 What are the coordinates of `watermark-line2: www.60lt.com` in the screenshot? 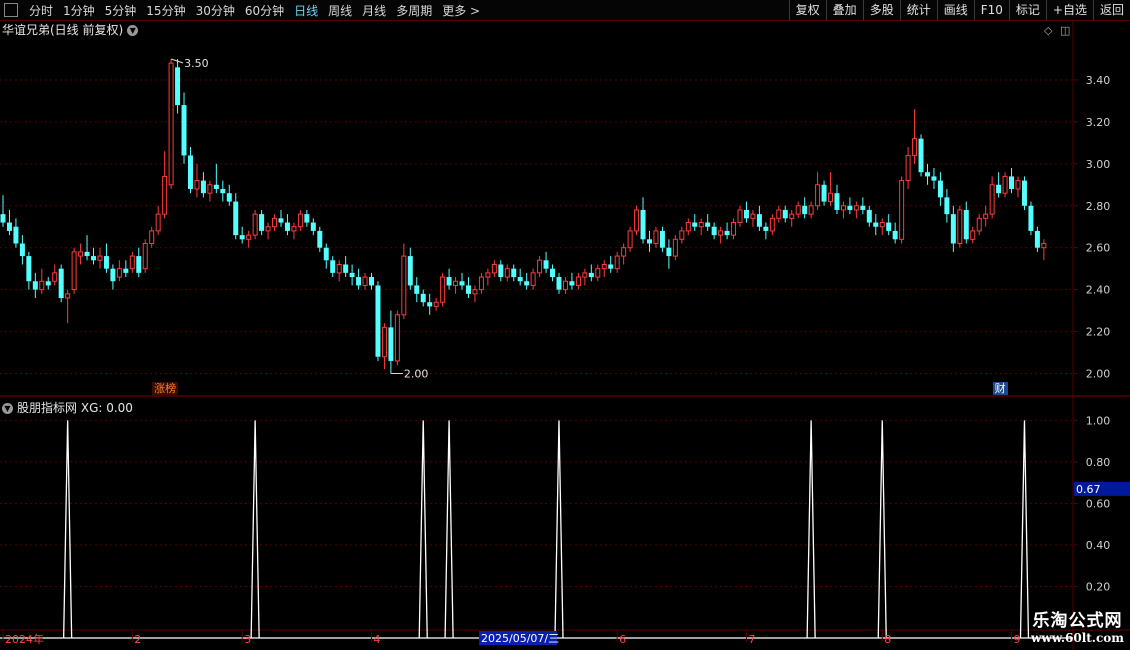 It's located at (1077, 638).